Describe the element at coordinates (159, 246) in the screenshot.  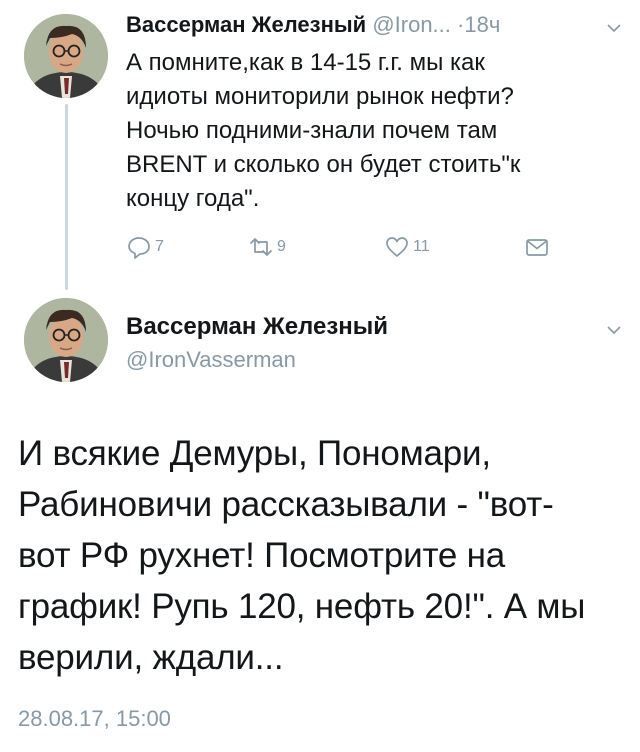
I see `reply-count: 7` at that location.